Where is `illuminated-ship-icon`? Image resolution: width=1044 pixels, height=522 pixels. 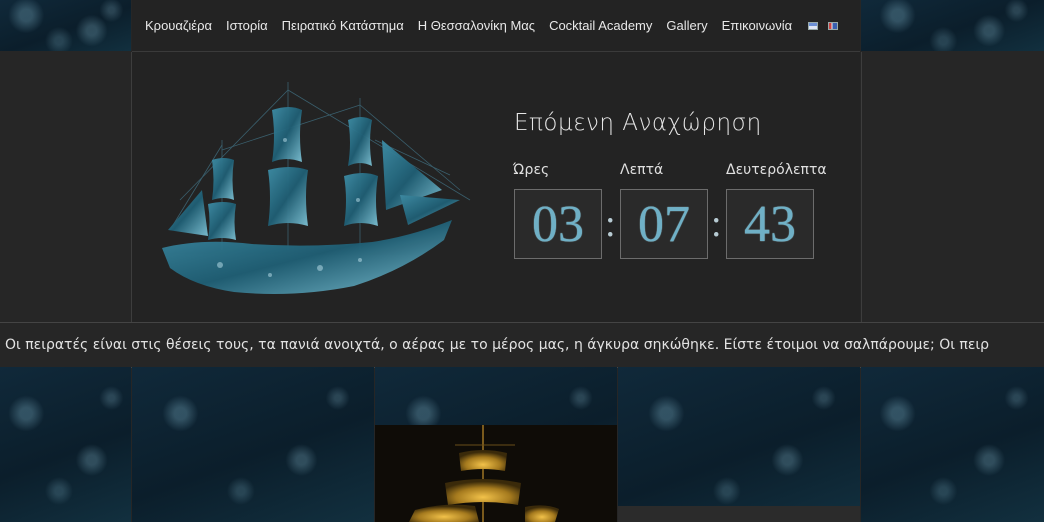 illuminated-ship-icon is located at coordinates (496, 473).